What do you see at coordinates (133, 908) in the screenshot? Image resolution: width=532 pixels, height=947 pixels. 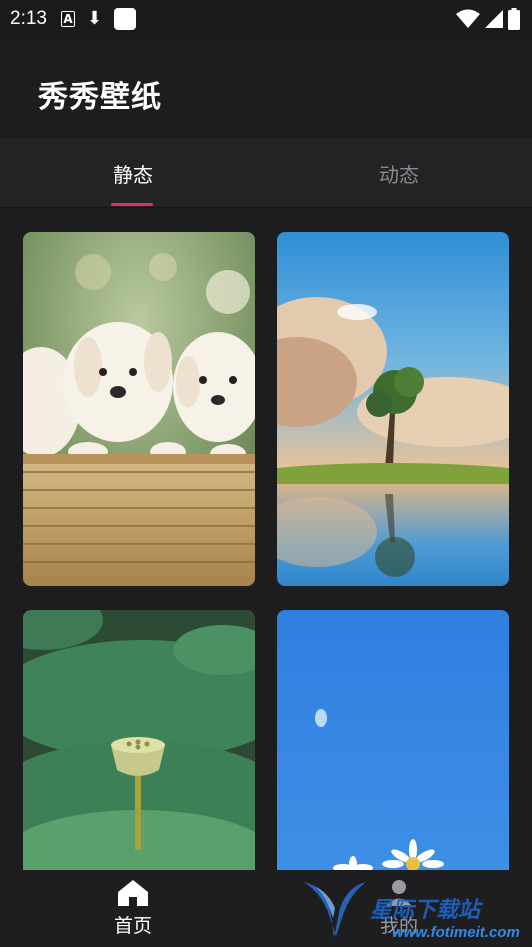 I see `nav-home: 首页` at bounding box center [133, 908].